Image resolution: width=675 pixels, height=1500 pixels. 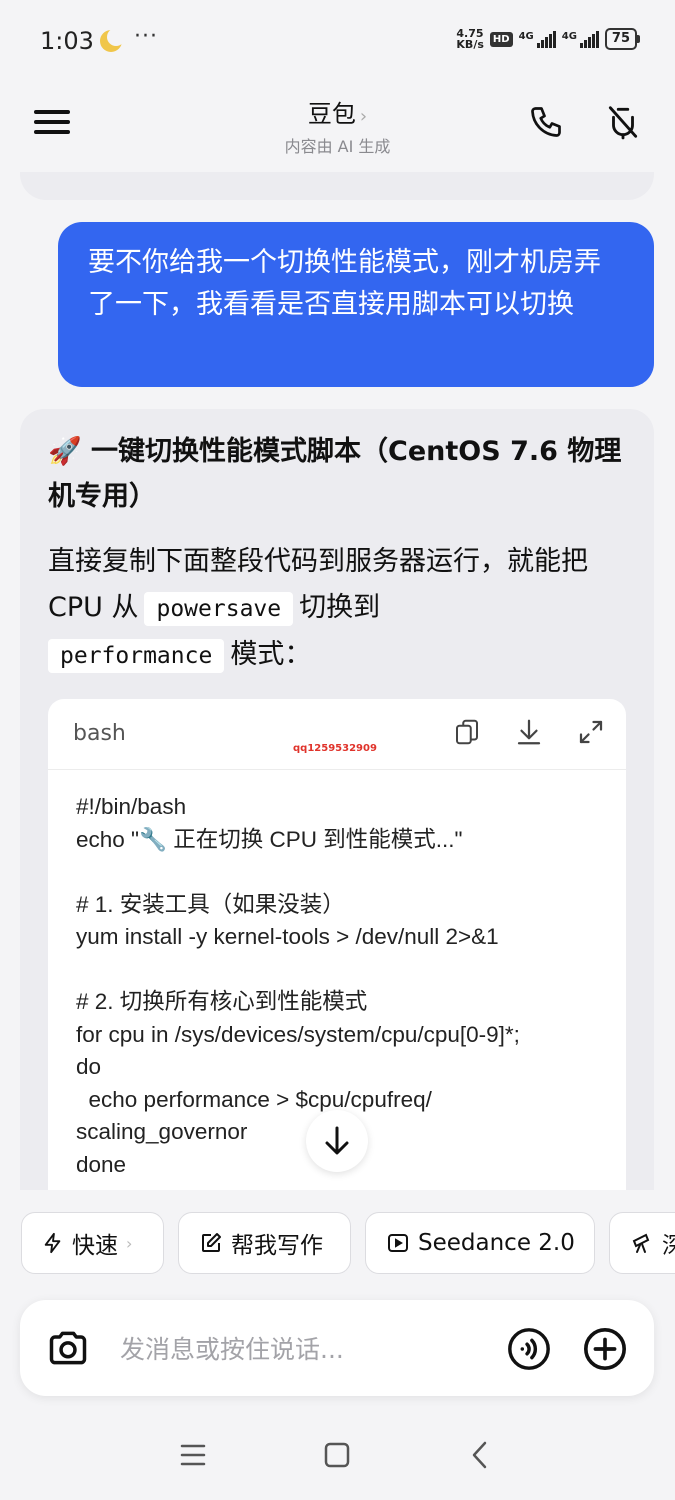 I want to click on code-block-header: bash qq1259532909, so click(x=337, y=734).